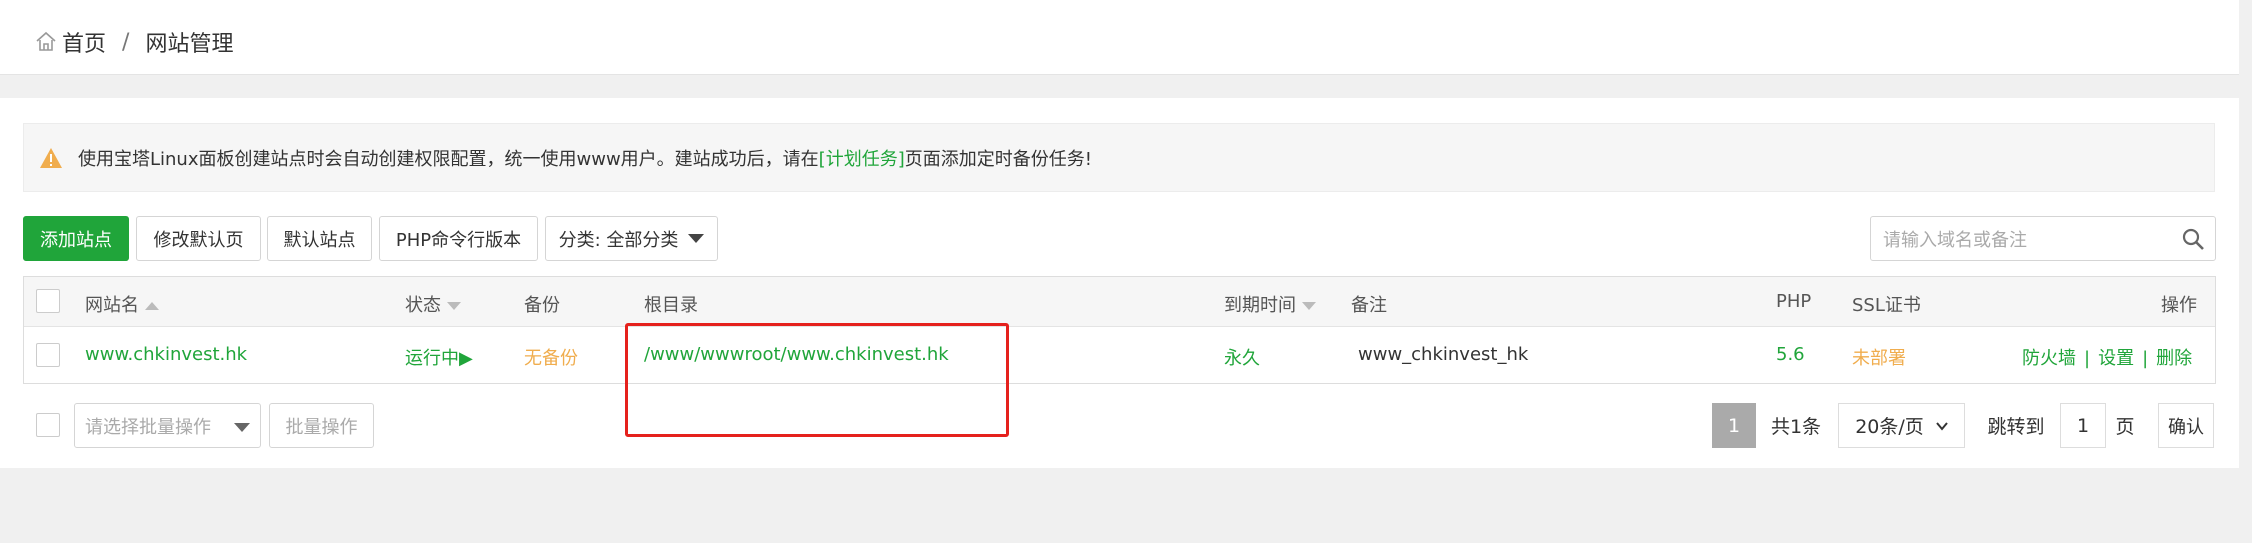 This screenshot has height=543, width=2252. I want to click on table-footer: 请选择批量操作 批量操作 1 共1条 20条/页 跳转到 1 页 确认, so click(1119, 425).